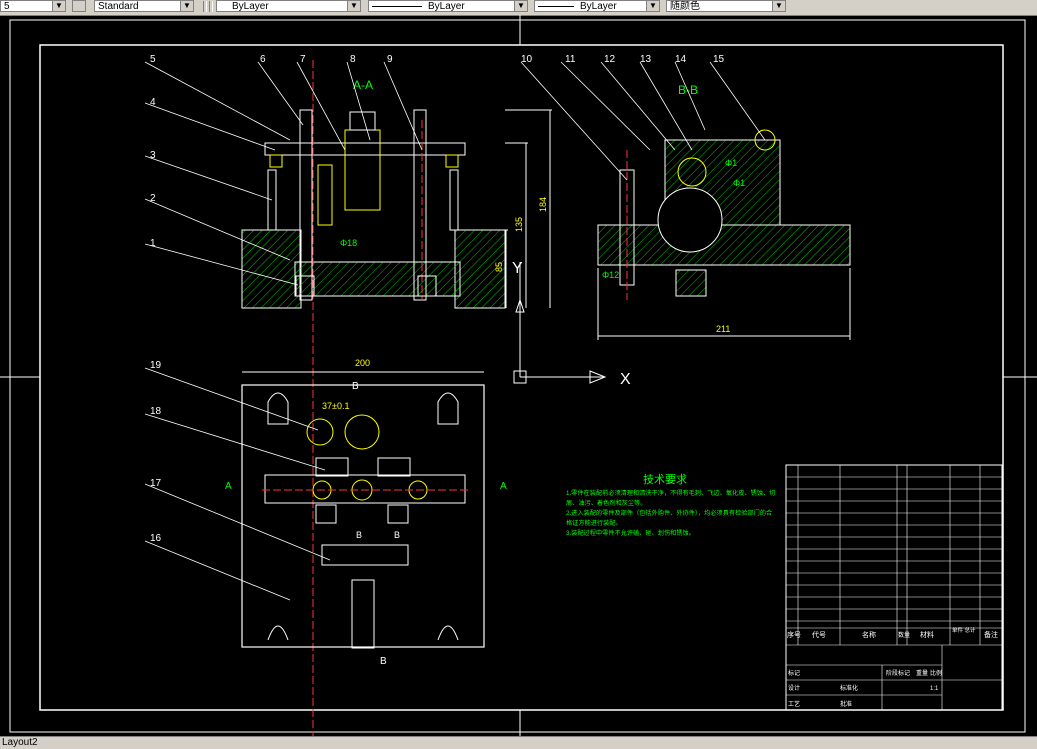 The width and height of the screenshot is (1037, 749). Describe the element at coordinates (156, 365) in the screenshot. I see `balloon-19: 19` at that location.